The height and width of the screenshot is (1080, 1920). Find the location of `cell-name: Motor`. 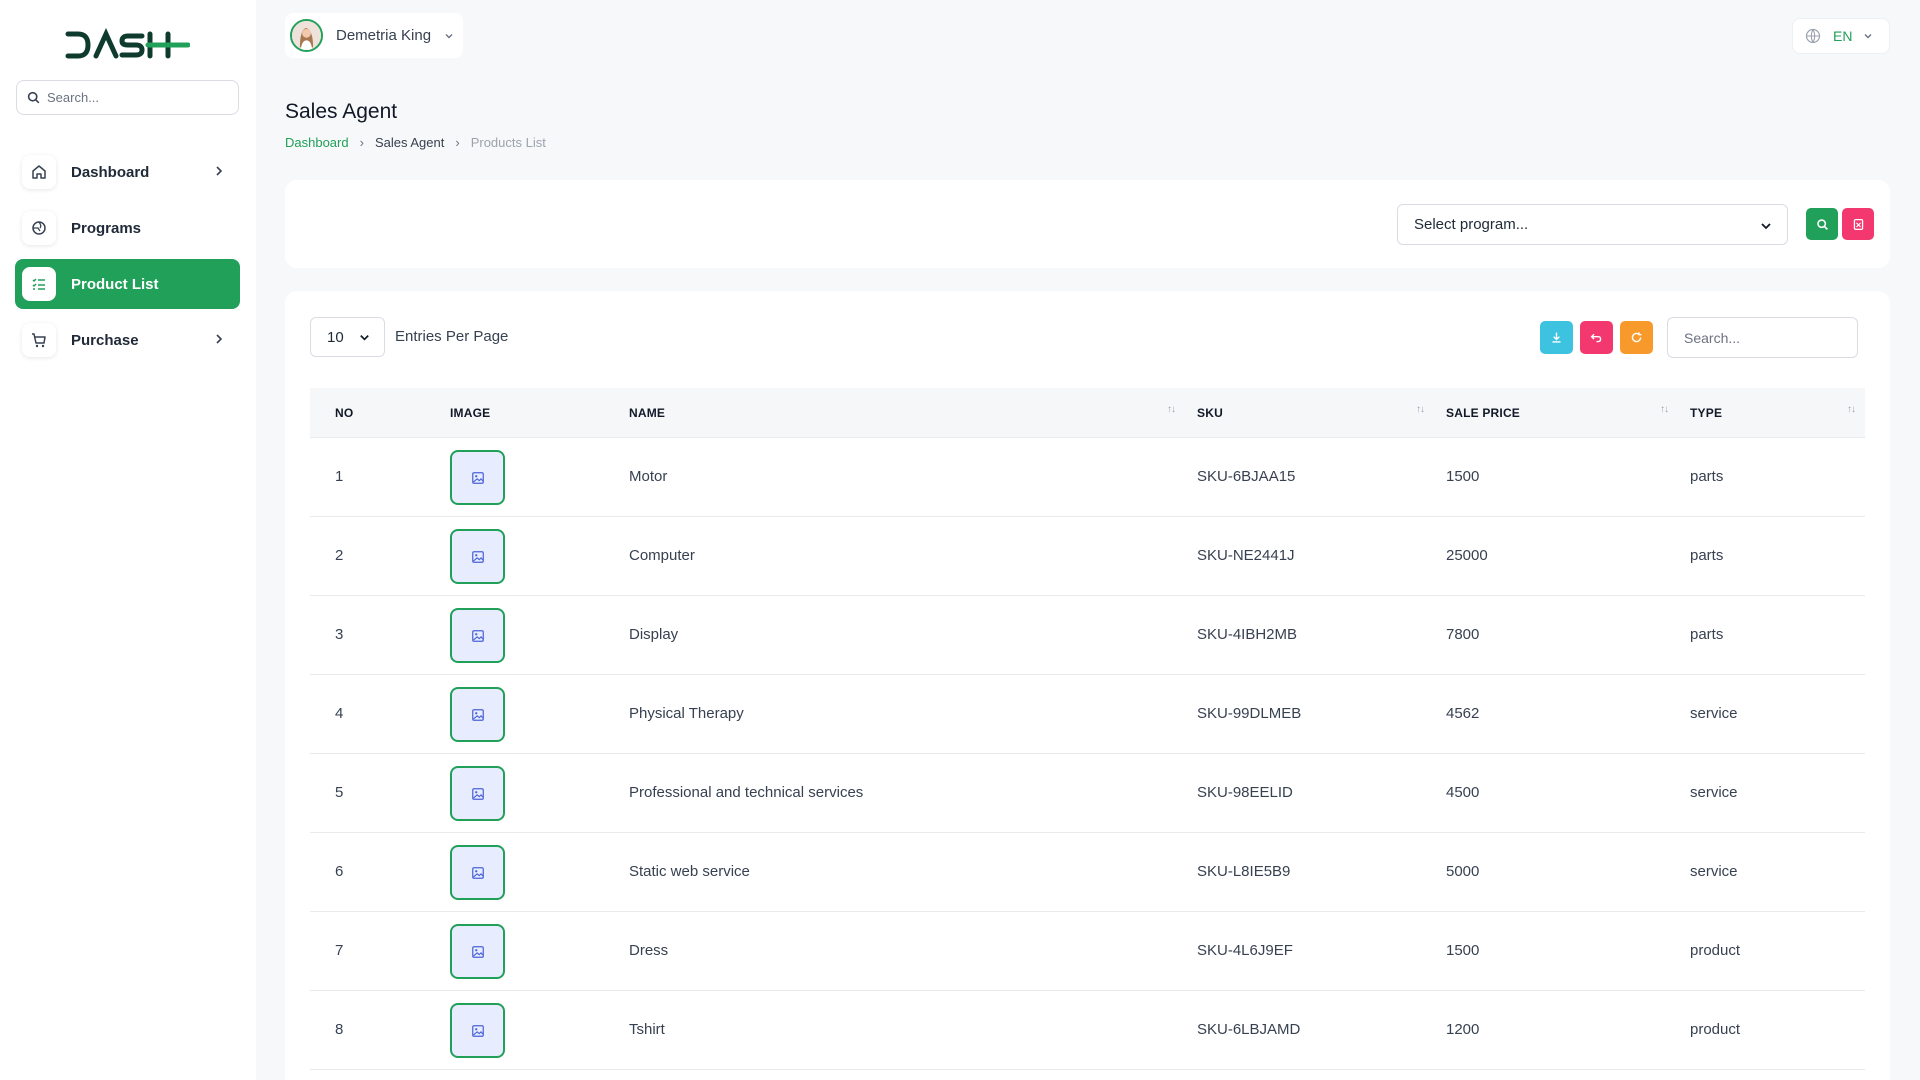

cell-name: Motor is located at coordinates (648, 476).